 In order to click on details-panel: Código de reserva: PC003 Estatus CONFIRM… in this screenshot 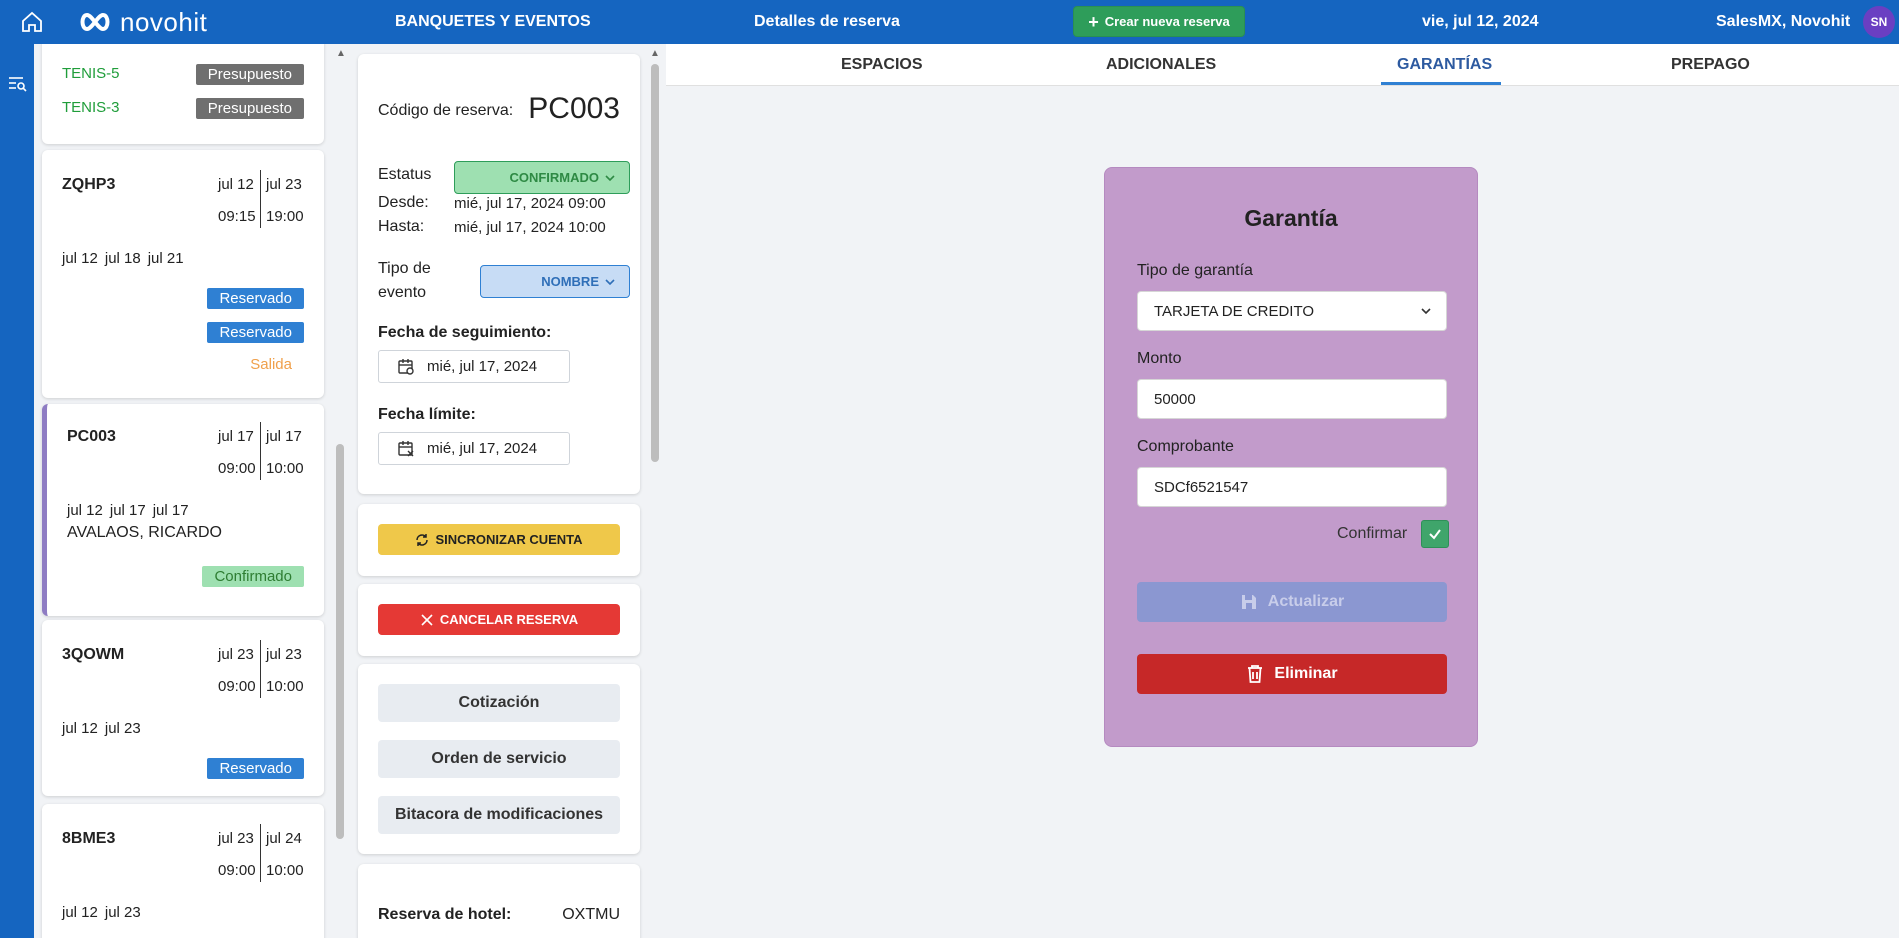, I will do `click(499, 274)`.